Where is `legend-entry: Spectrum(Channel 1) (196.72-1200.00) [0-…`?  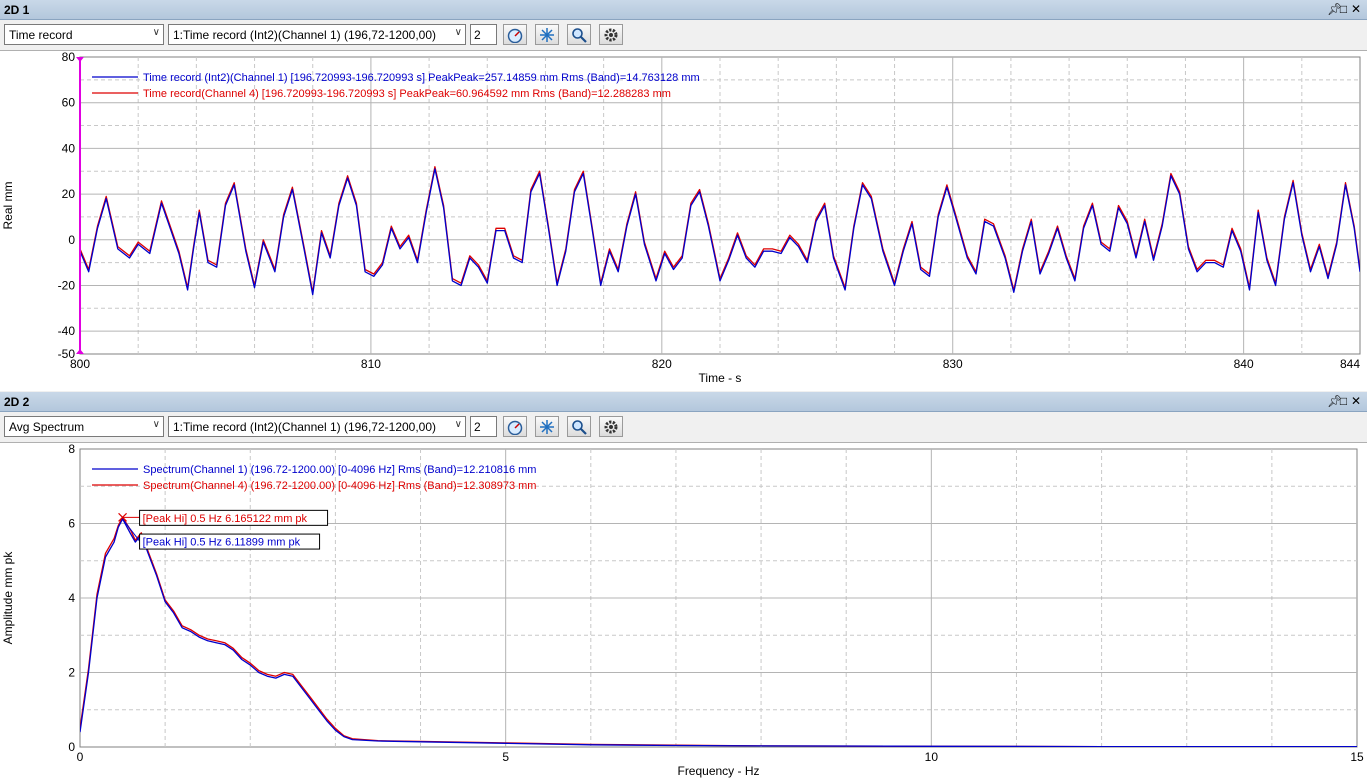
legend-entry: Spectrum(Channel 1) (196.72-1200.00) [0-… is located at coordinates (339, 470).